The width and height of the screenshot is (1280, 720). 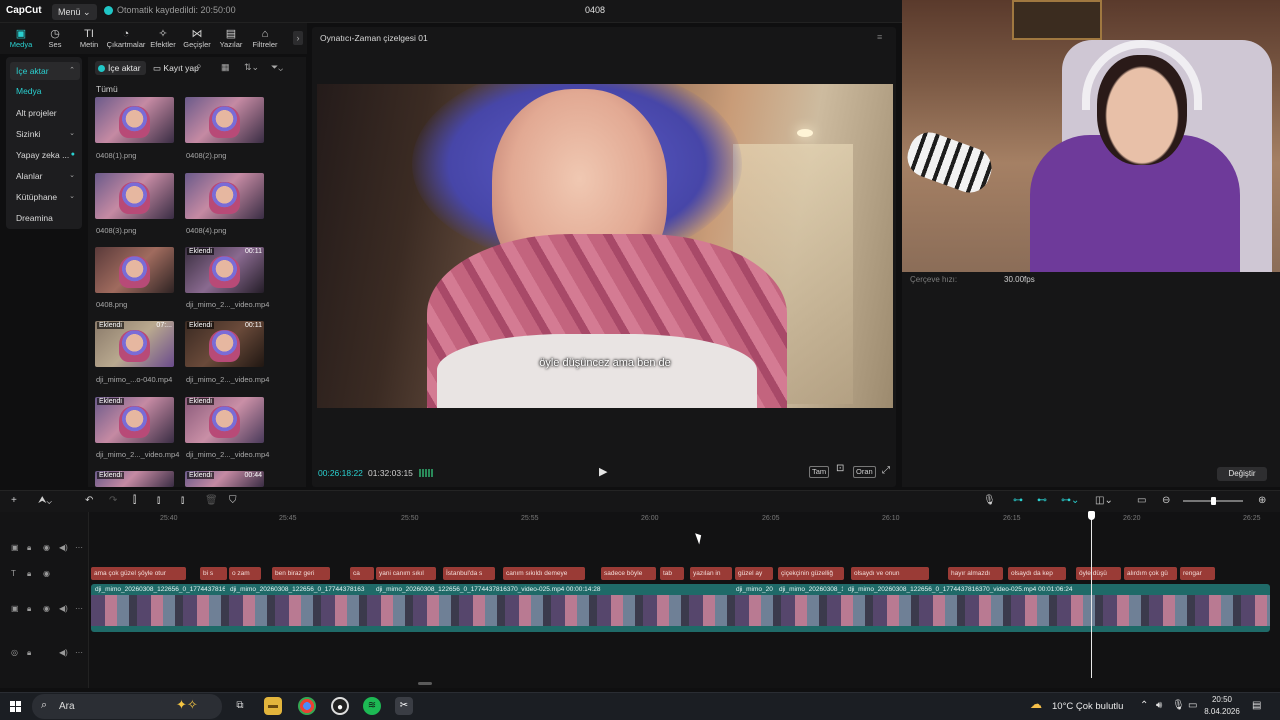 What do you see at coordinates (45, 176) in the screenshot?
I see `sidebar-item-spaces: Alanlar ⌄` at bounding box center [45, 176].